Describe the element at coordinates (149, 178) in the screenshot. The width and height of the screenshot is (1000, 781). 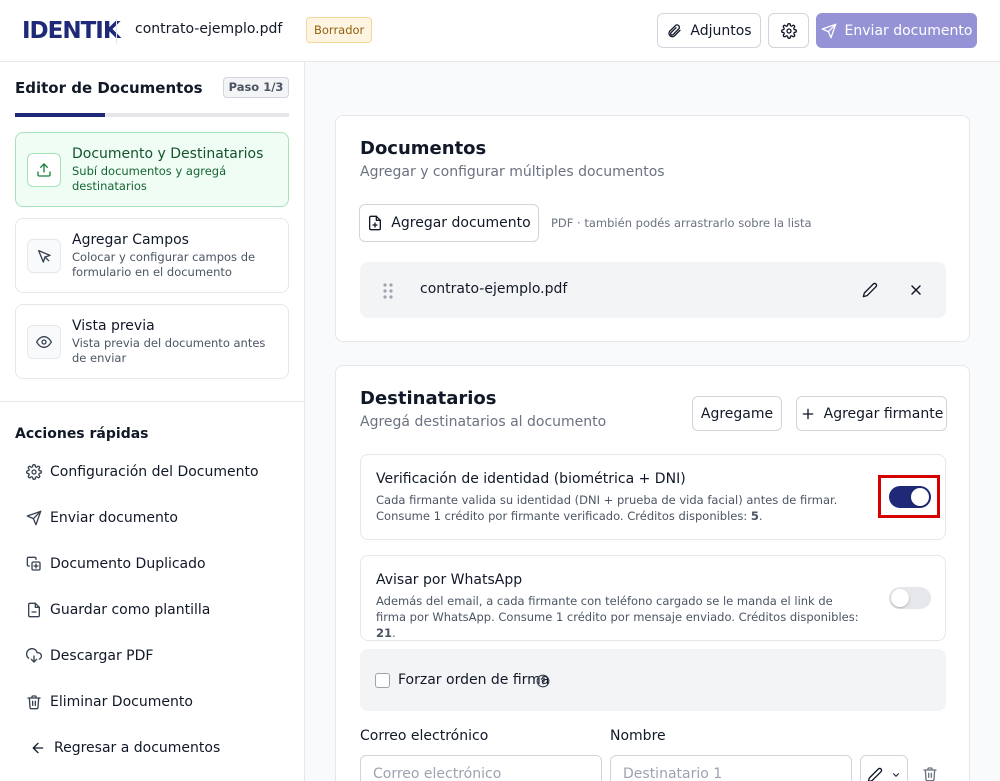
I see `step-description: Subí documentos y agregá destinatarios` at that location.